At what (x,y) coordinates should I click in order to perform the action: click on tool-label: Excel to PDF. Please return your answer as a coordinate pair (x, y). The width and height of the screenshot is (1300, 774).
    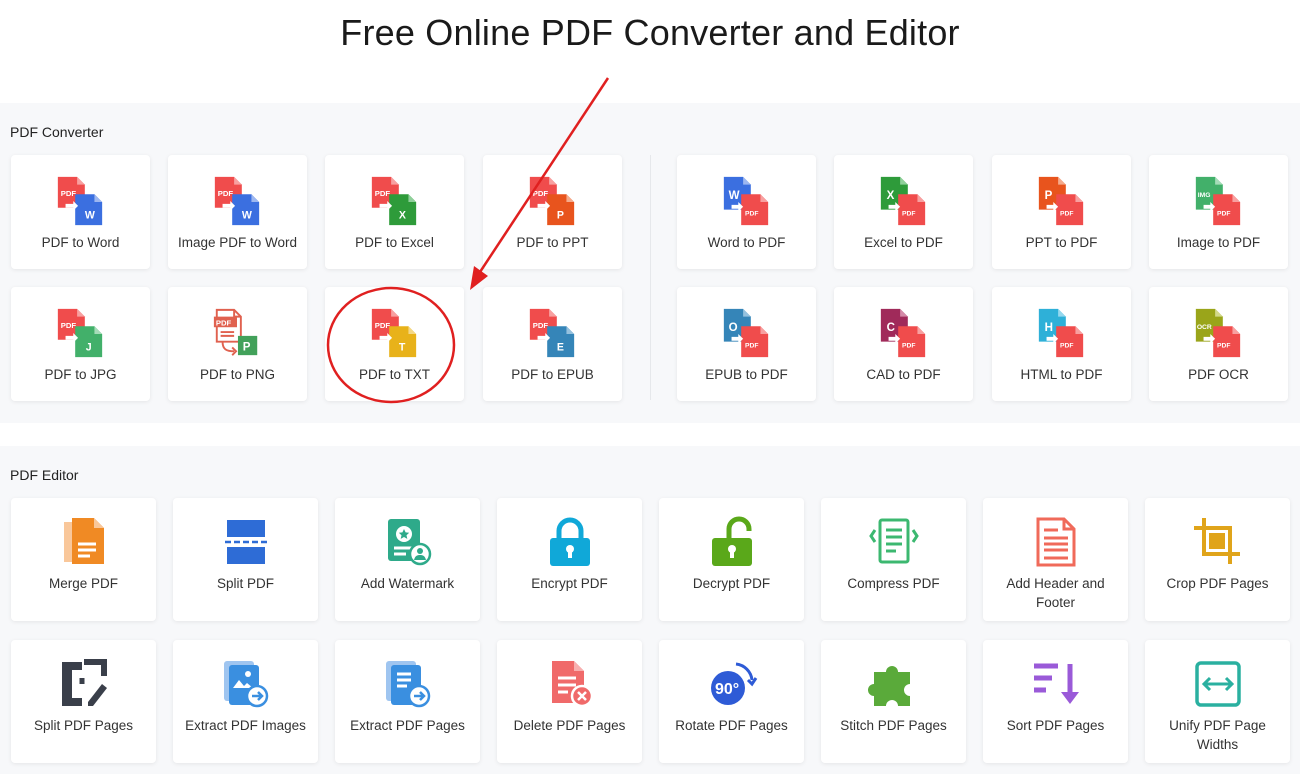
    Looking at the image, I should click on (903, 242).